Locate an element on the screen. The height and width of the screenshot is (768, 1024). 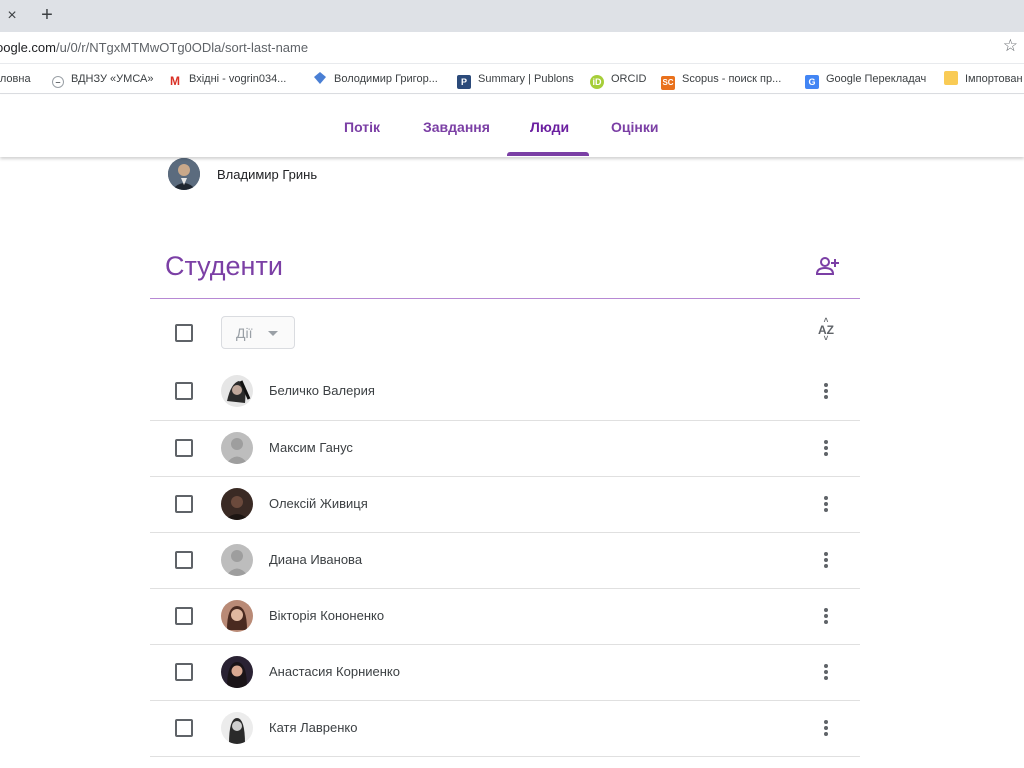
bookmark-item: iD ORCID is located at coordinates (618, 80).